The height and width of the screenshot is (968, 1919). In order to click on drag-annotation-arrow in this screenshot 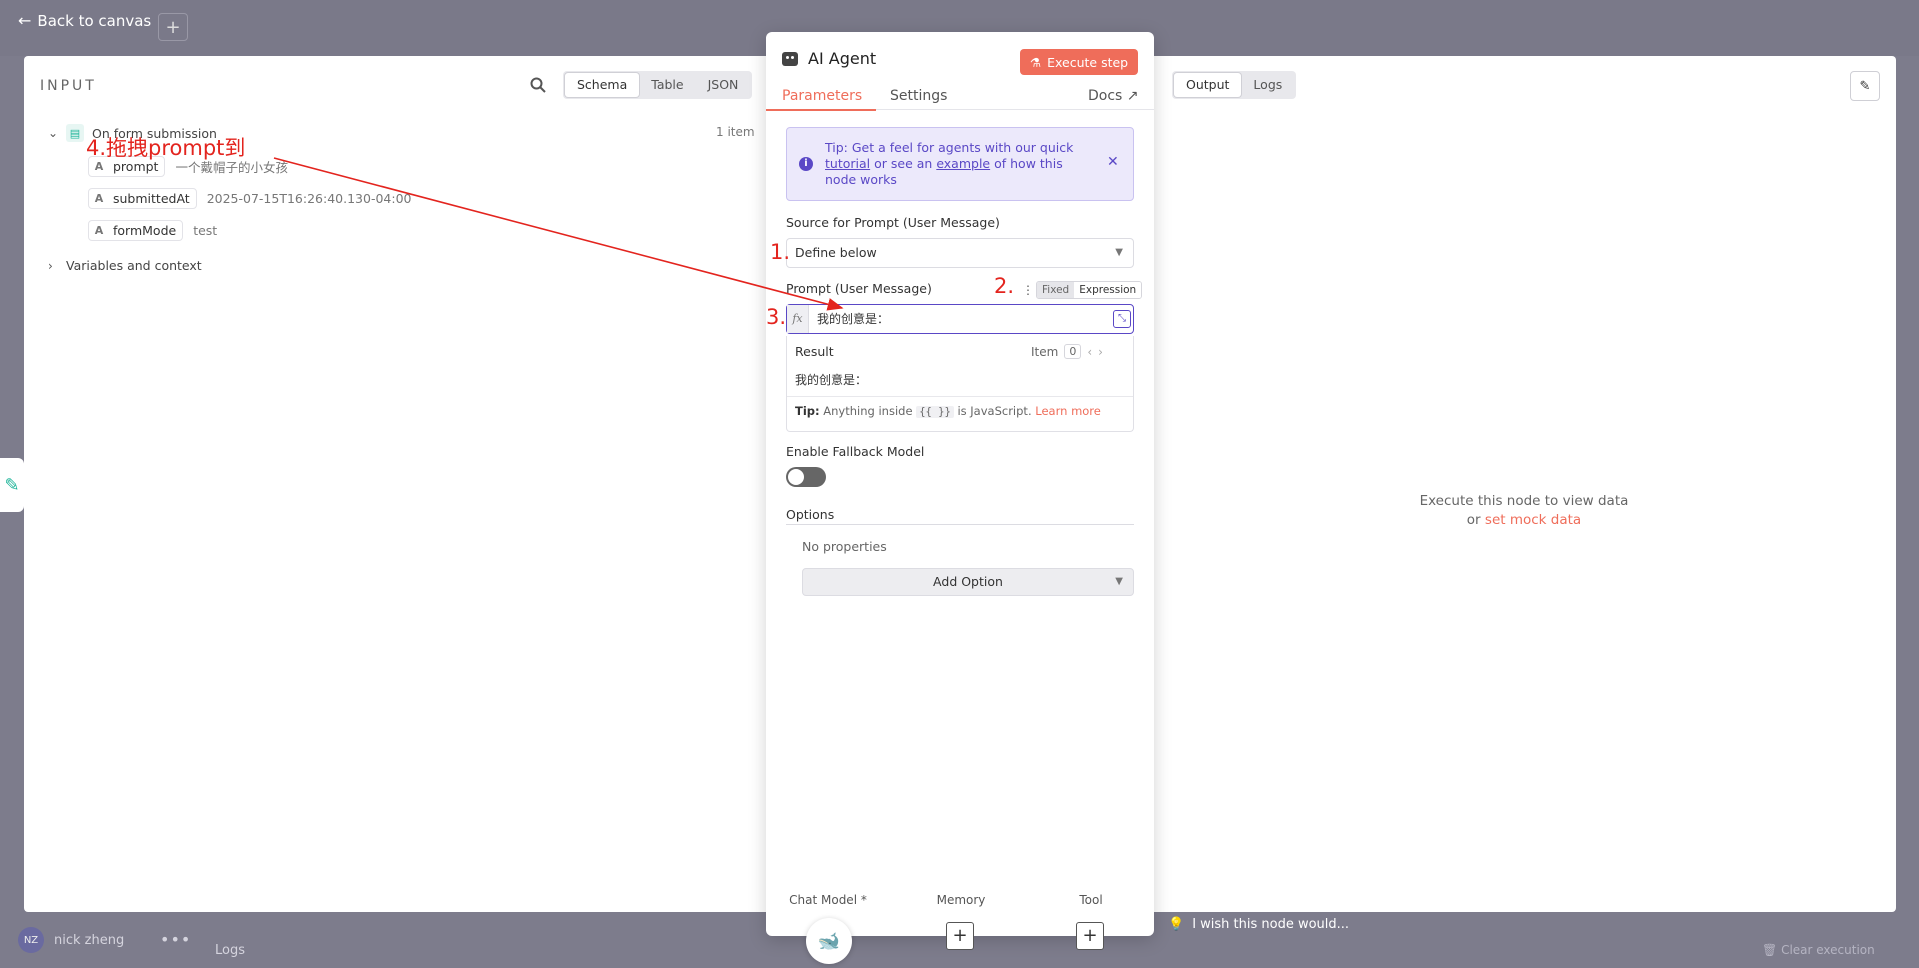, I will do `click(558, 234)`.